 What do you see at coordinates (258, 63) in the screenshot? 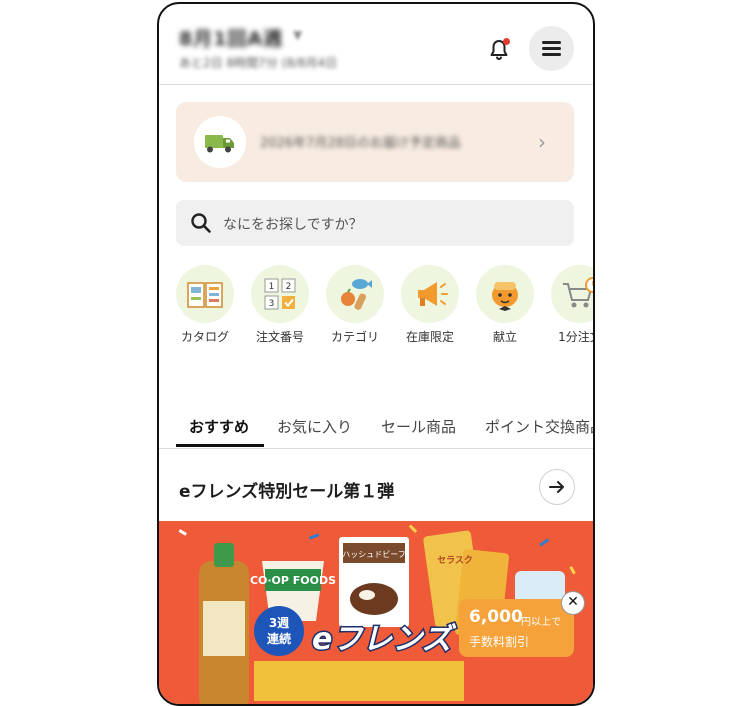
I see `order-deadline: あと2日 8時間7分 (8/8月4日` at bounding box center [258, 63].